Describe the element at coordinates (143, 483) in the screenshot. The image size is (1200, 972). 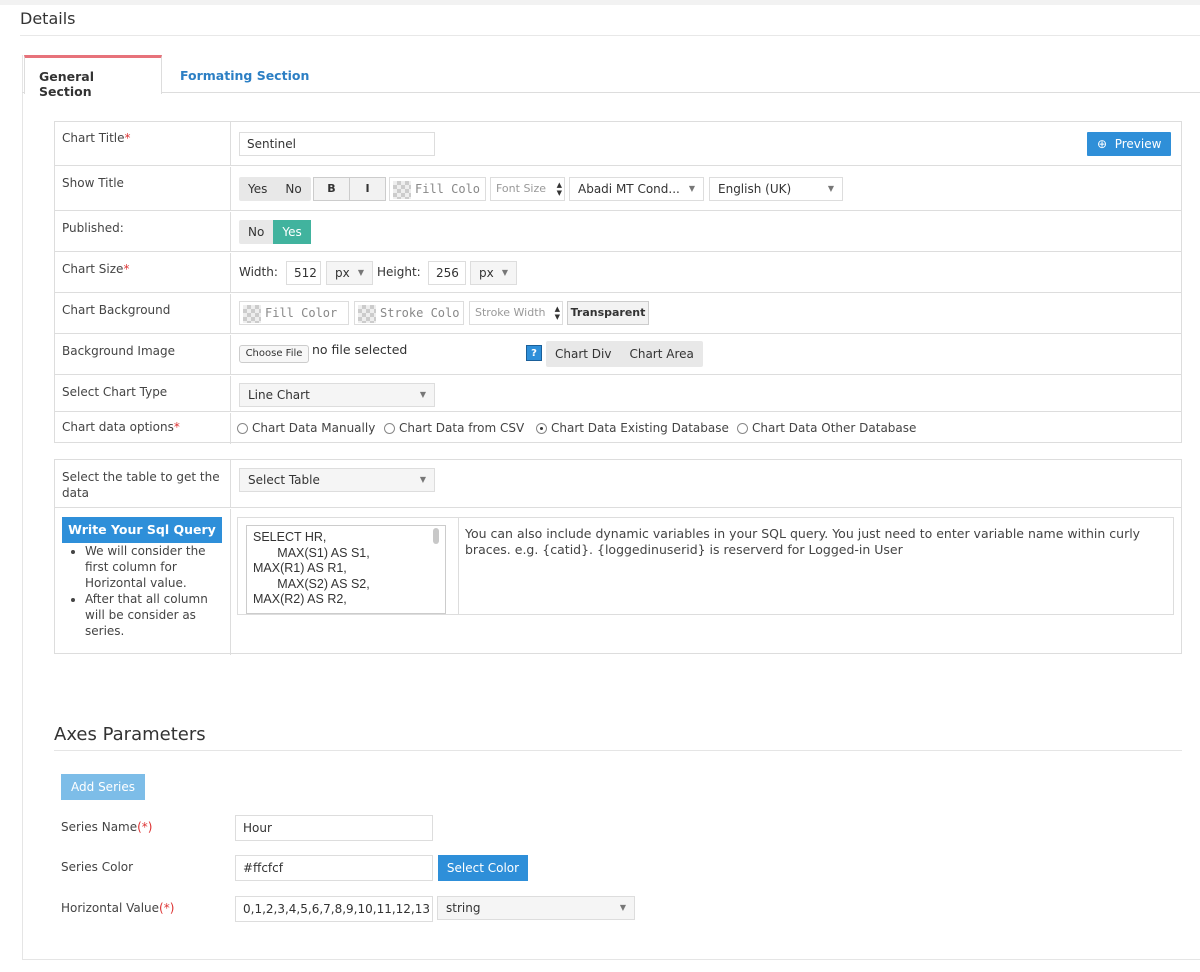
I see `select-table-label: Select the table to get the data` at that location.